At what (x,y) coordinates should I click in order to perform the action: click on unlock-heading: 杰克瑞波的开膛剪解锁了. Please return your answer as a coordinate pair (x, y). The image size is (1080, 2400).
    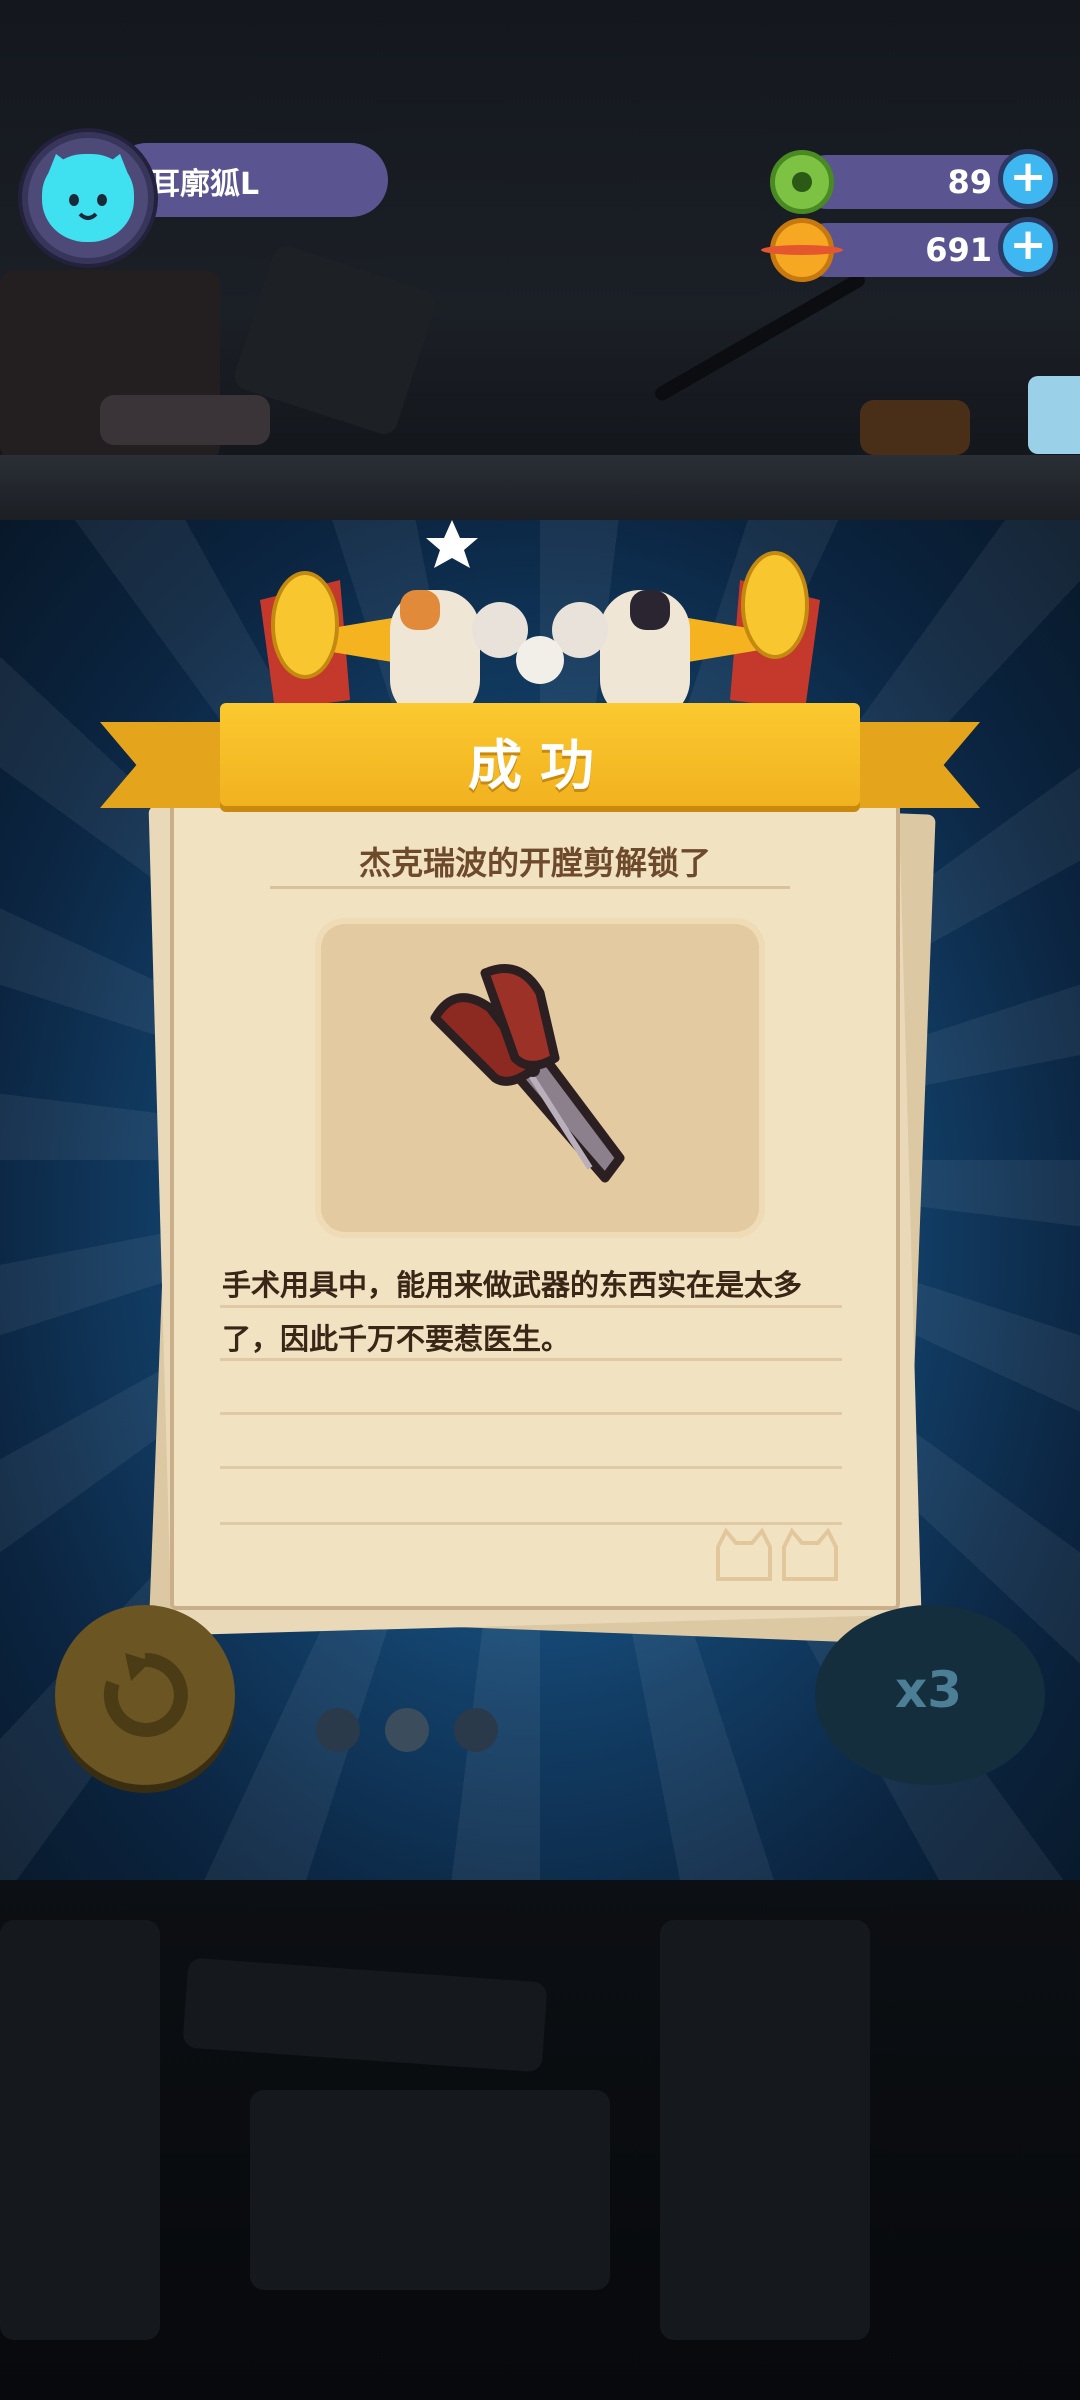
    Looking at the image, I should click on (534, 863).